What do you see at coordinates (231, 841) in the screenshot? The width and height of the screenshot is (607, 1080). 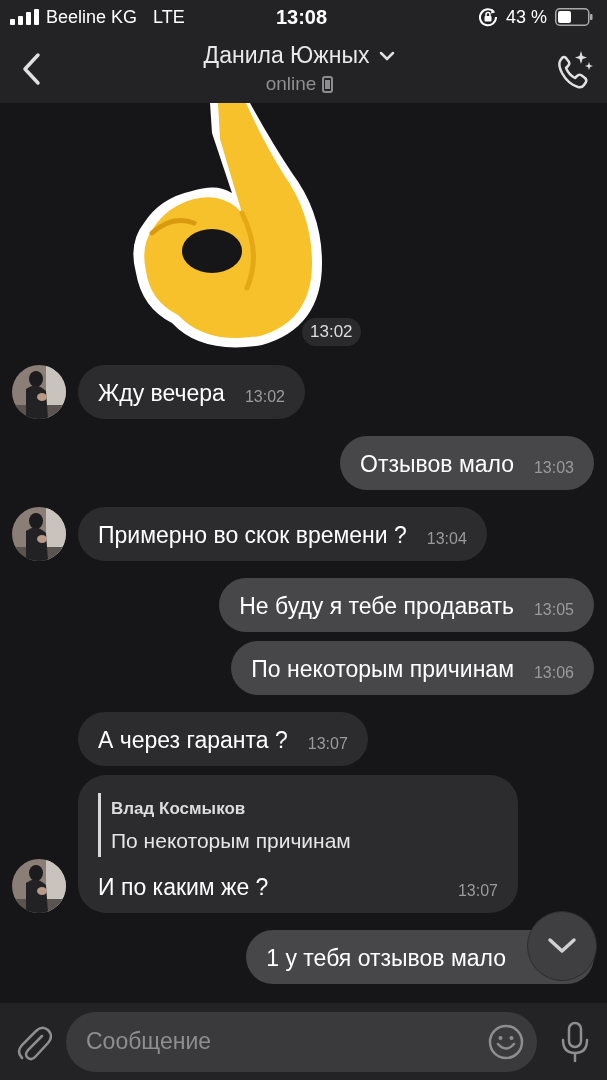 I see `reply-text: По некоторым причинам` at bounding box center [231, 841].